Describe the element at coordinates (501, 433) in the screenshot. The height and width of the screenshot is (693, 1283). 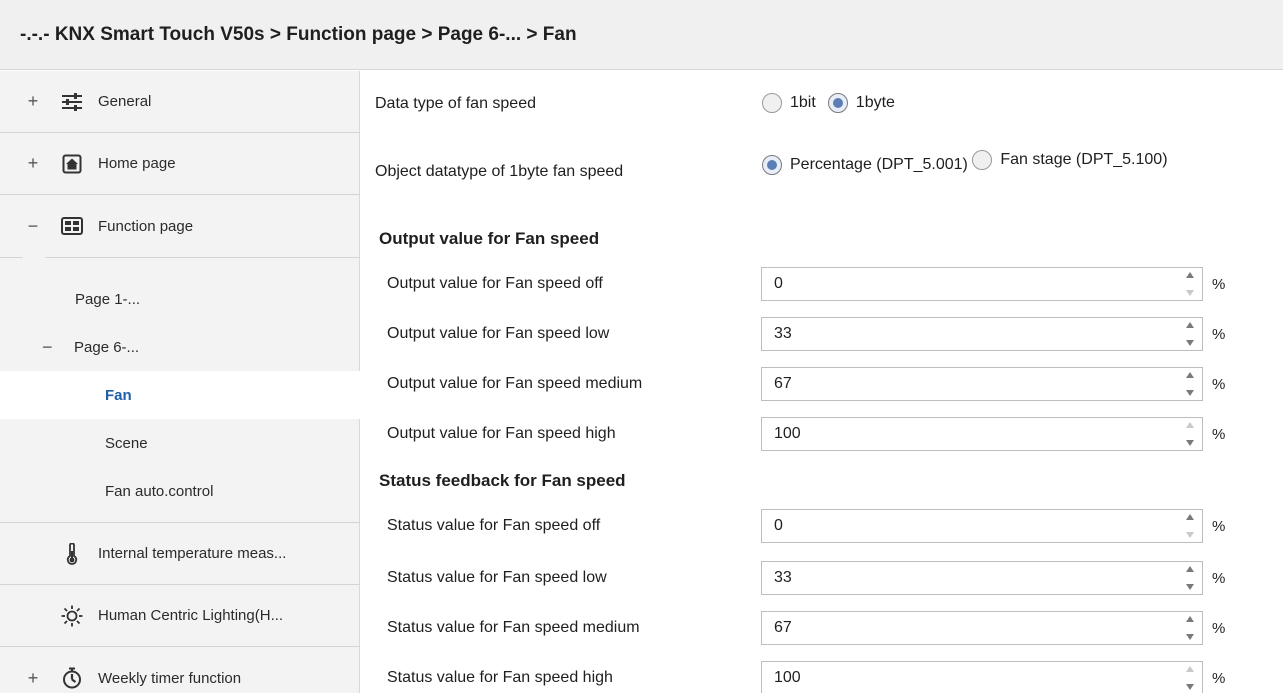
I see `output-high-label: Output value for Fan speed high` at that location.